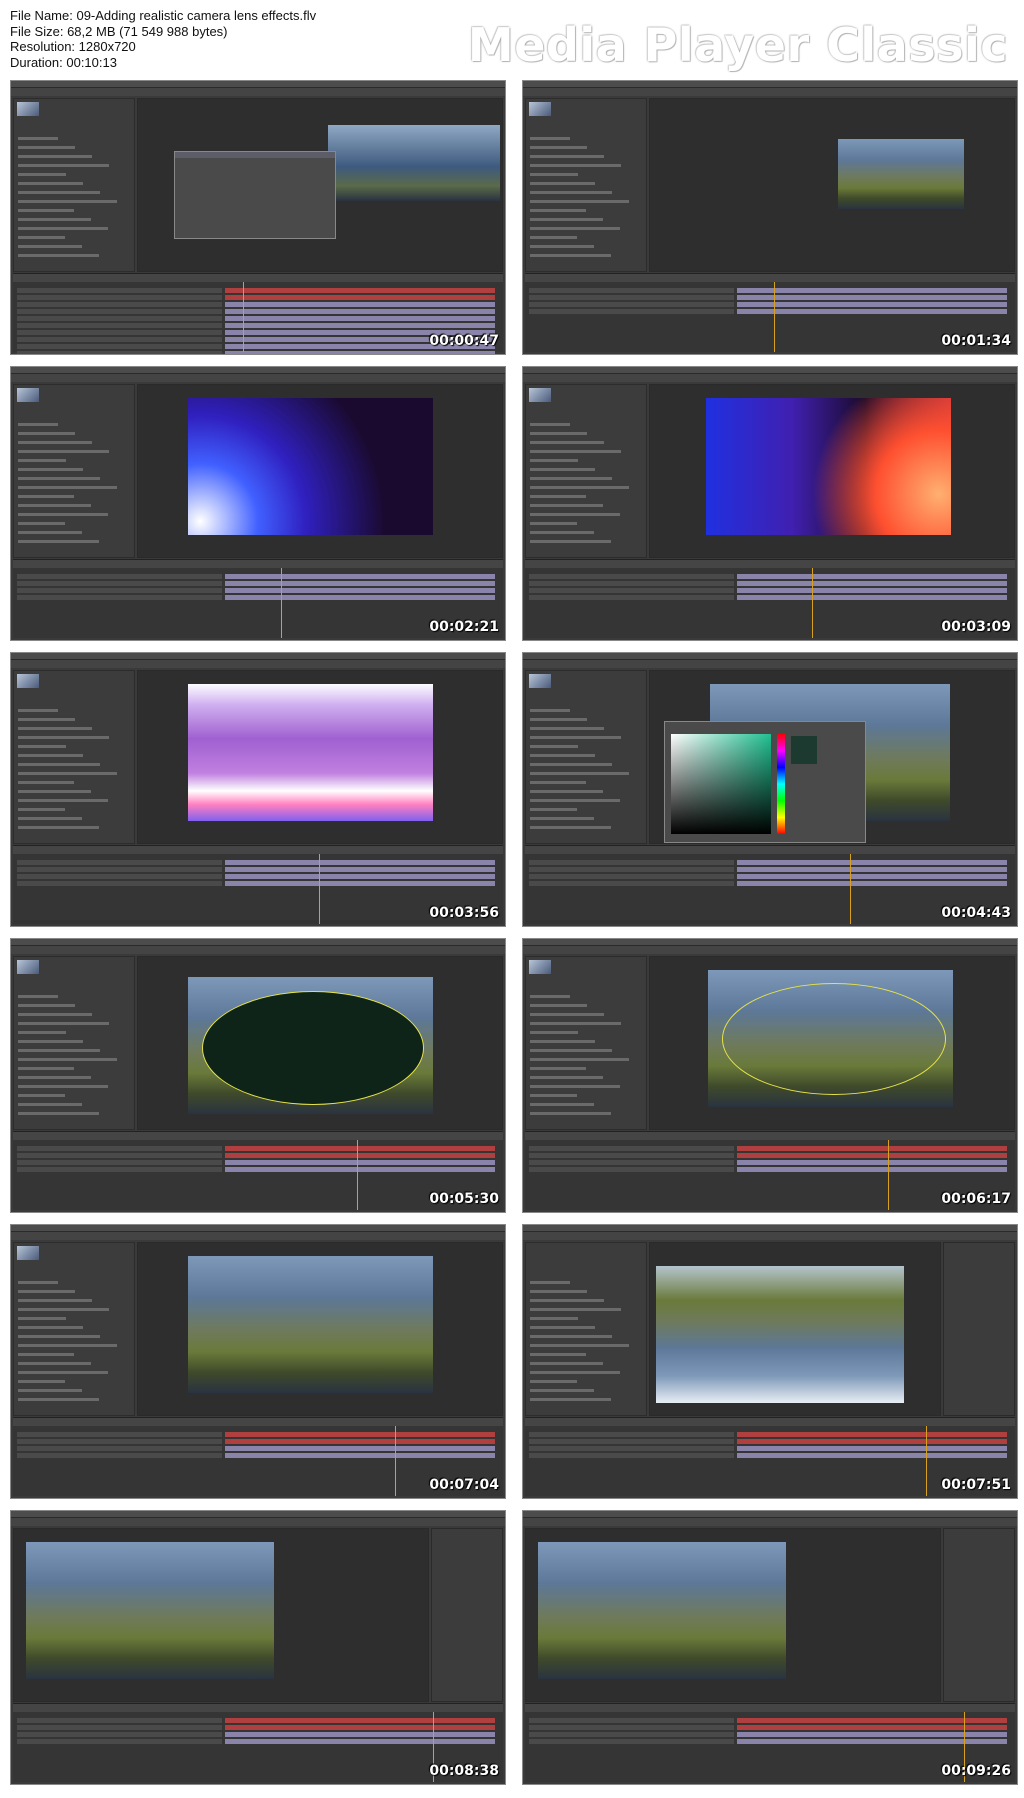 This screenshot has height=1798, width=1024. I want to click on video-thumbnail: 00:08:38, so click(258, 1647).